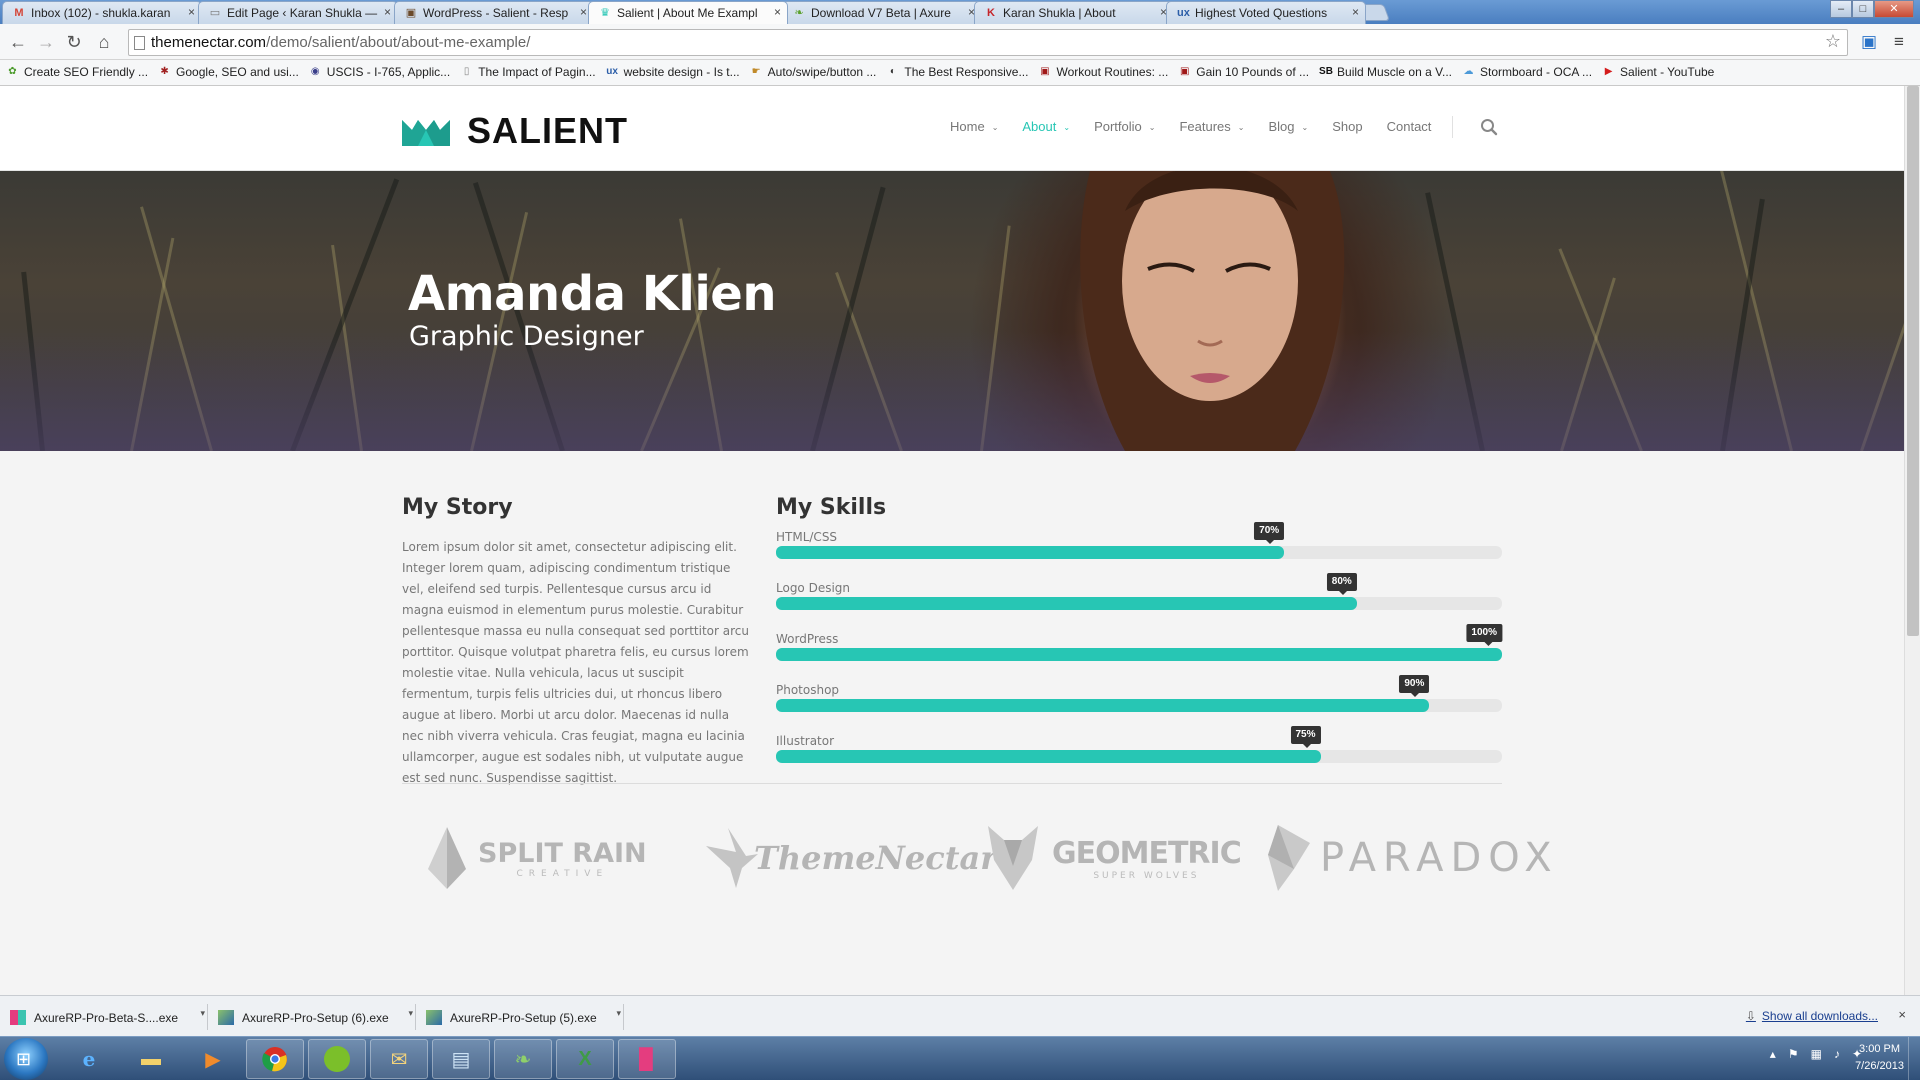 Image resolution: width=1920 pixels, height=1080 pixels. Describe the element at coordinates (585, 1059) in the screenshot. I see `excel-icon: X` at that location.